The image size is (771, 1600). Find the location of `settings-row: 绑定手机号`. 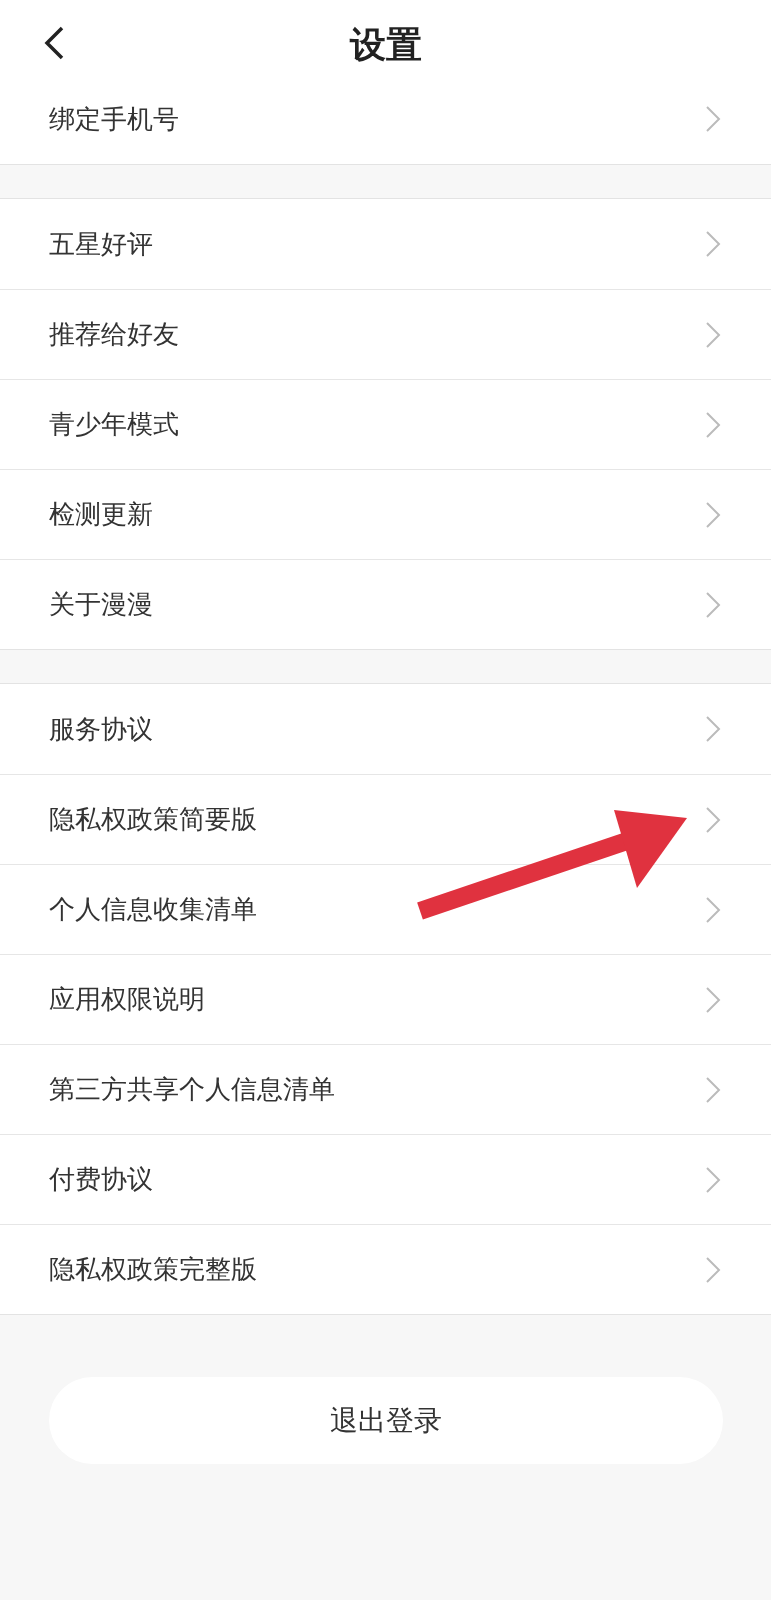

settings-row: 绑定手机号 is located at coordinates (385, 119).